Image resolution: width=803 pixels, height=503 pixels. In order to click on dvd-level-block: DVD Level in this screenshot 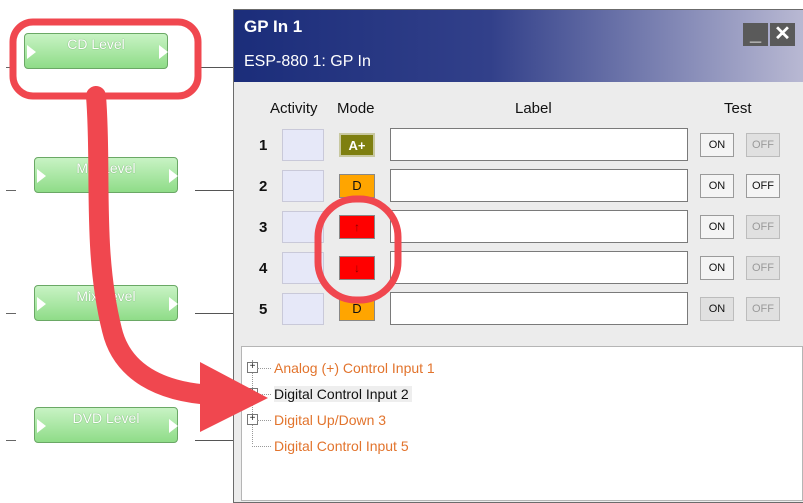, I will do `click(106, 425)`.